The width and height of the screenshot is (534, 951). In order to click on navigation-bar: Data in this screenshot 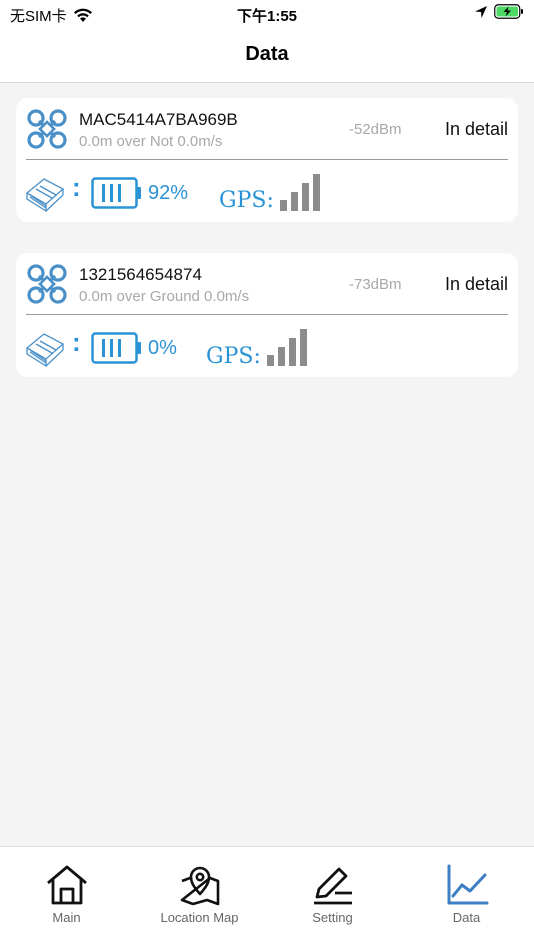, I will do `click(267, 55)`.